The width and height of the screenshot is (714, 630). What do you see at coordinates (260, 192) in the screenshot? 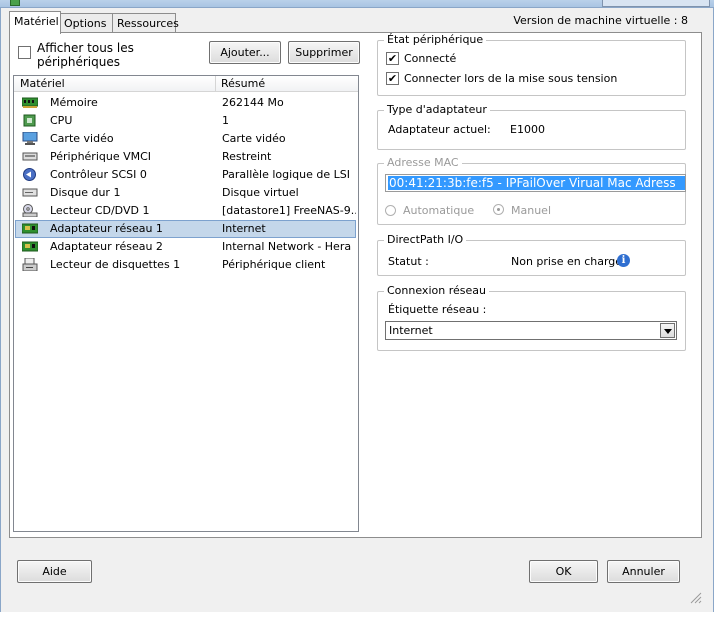
I see `hardware-summary: Disque virtuel` at bounding box center [260, 192].